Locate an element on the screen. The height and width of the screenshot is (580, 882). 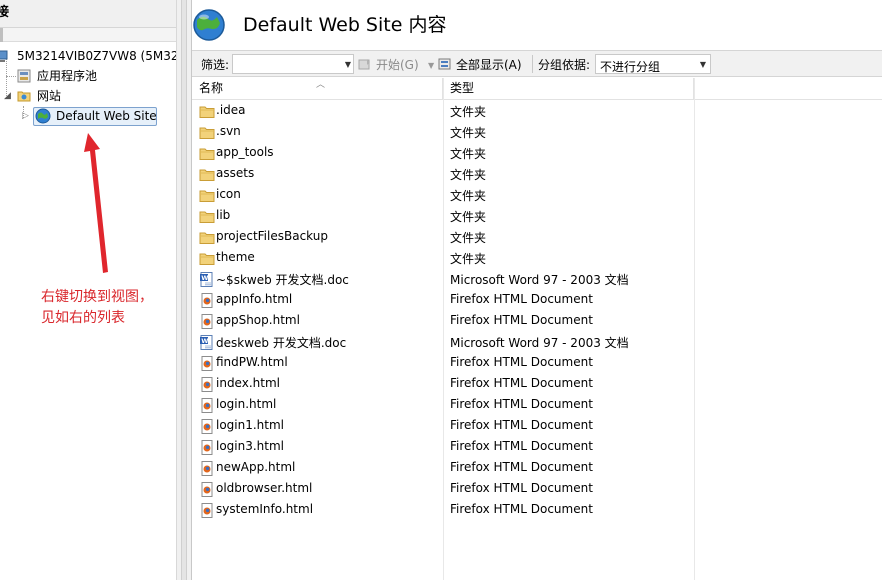
server-icon is located at coordinates (4, 56).